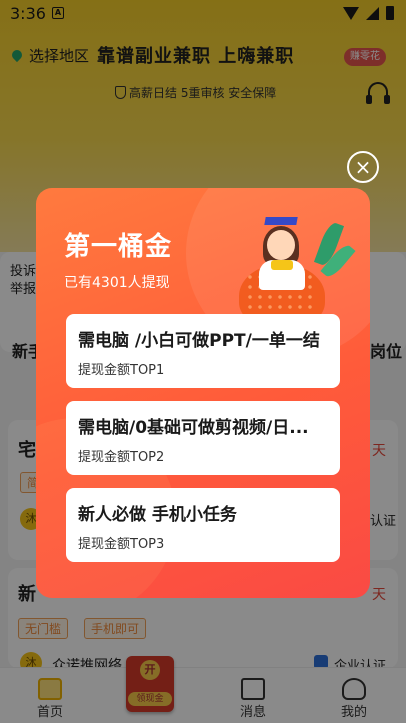 The image size is (406, 723). What do you see at coordinates (282, 265) in the screenshot?
I see `person-scarf` at bounding box center [282, 265].